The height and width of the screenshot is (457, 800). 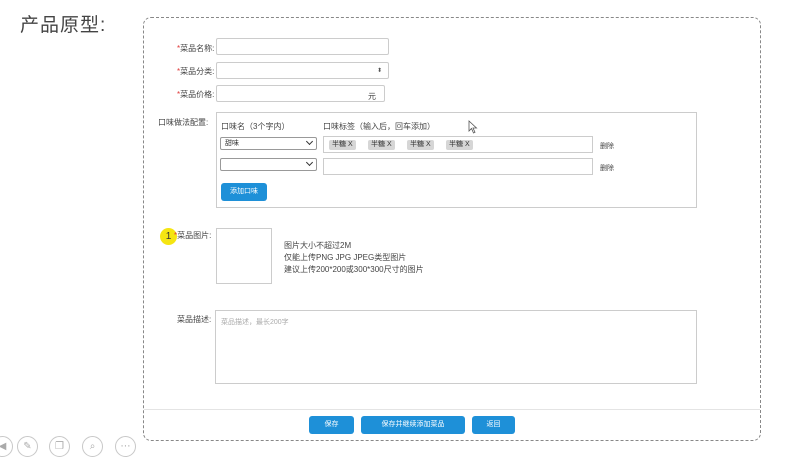 What do you see at coordinates (379, 71) in the screenshot?
I see `select-arrows-icon: ⬍` at bounding box center [379, 71].